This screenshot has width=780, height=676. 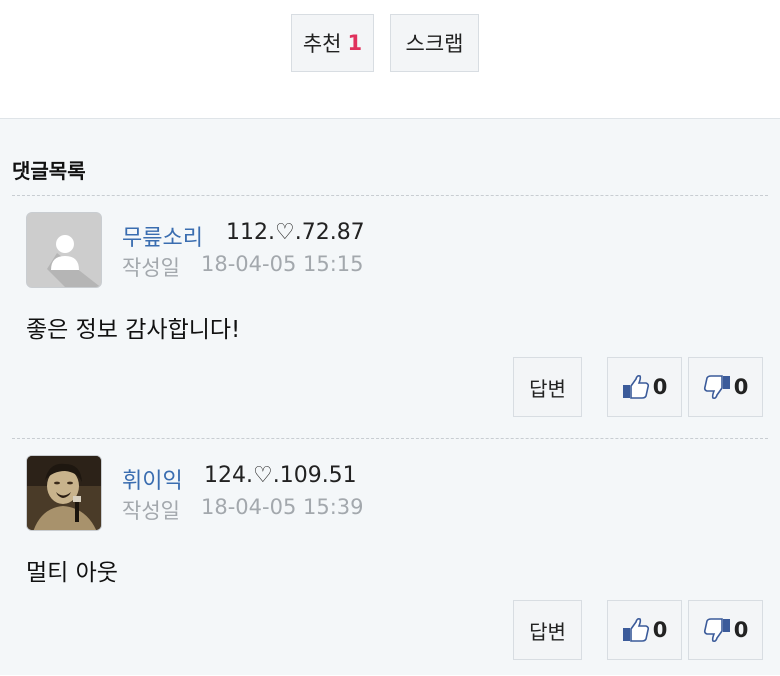 I want to click on profile-photo, so click(x=64, y=493).